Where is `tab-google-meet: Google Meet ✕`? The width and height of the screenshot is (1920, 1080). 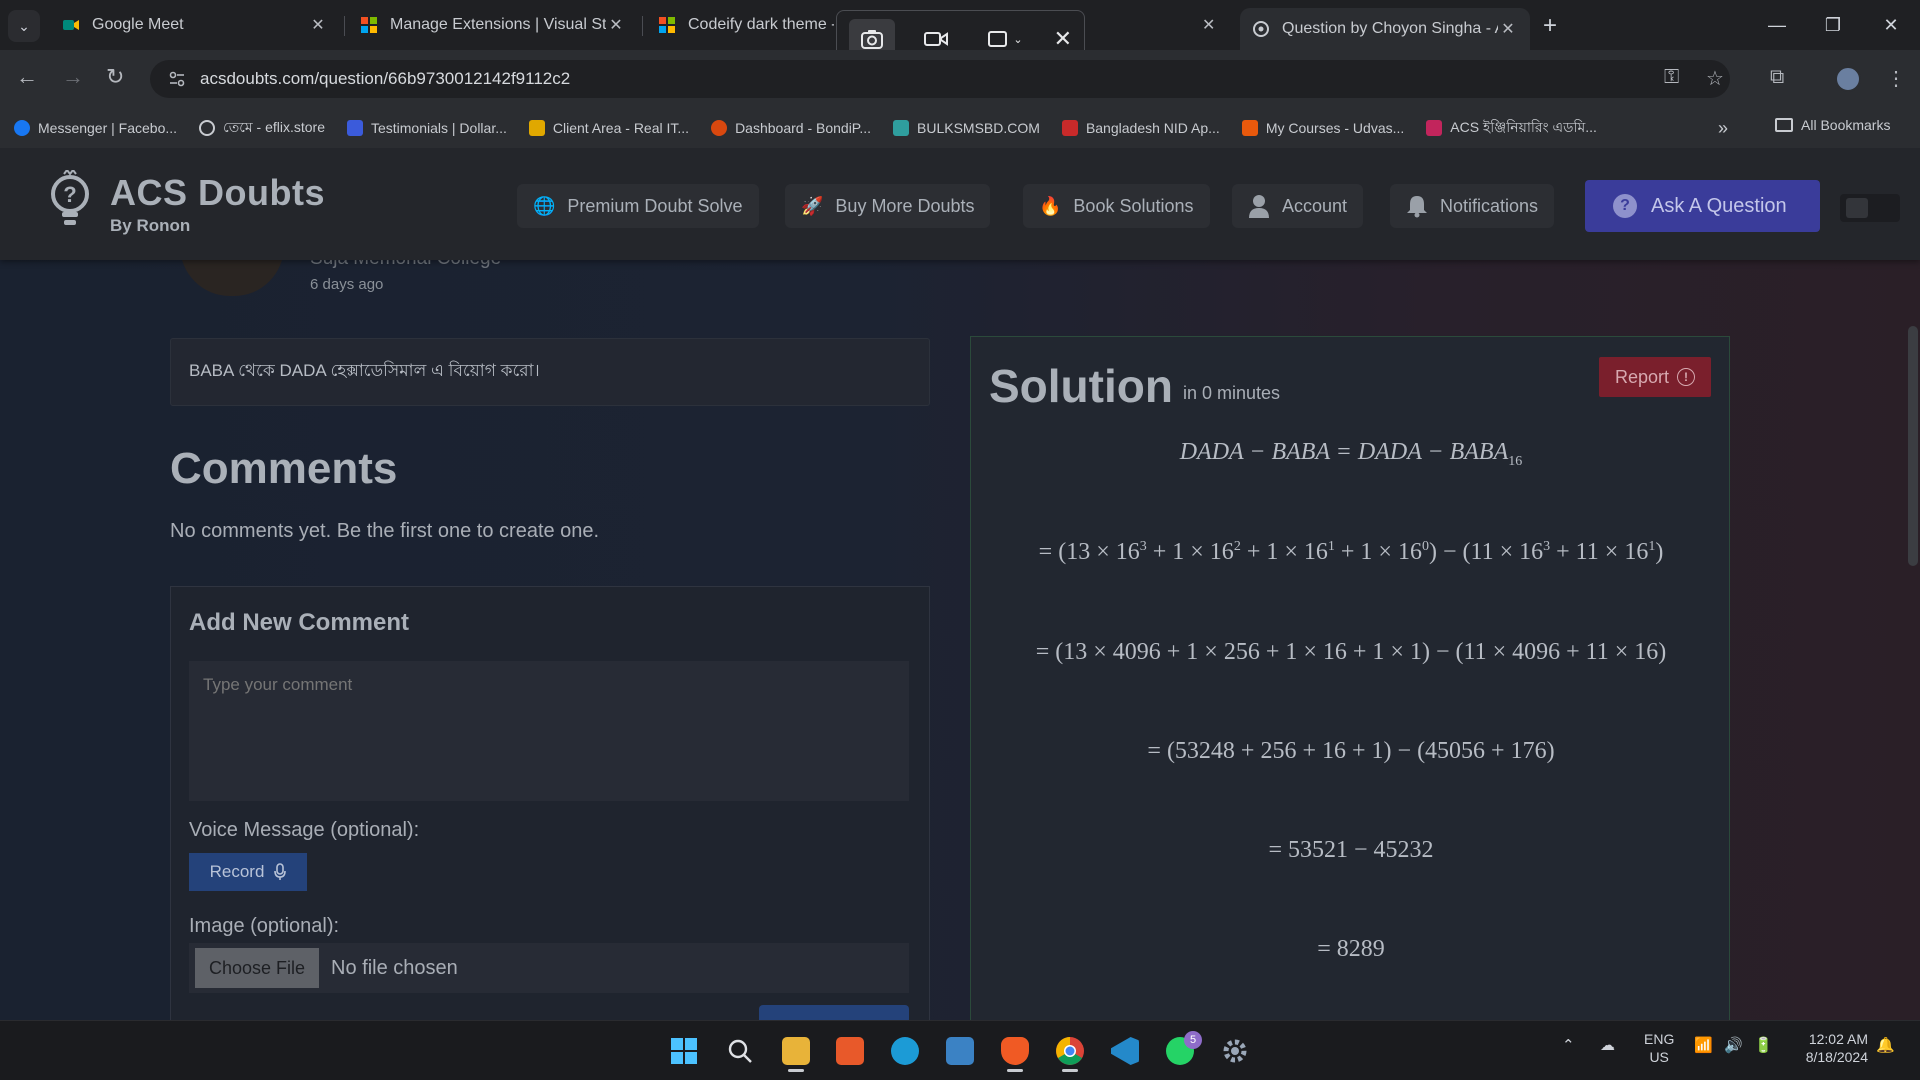 tab-google-meet: Google Meet ✕ is located at coordinates (195, 25).